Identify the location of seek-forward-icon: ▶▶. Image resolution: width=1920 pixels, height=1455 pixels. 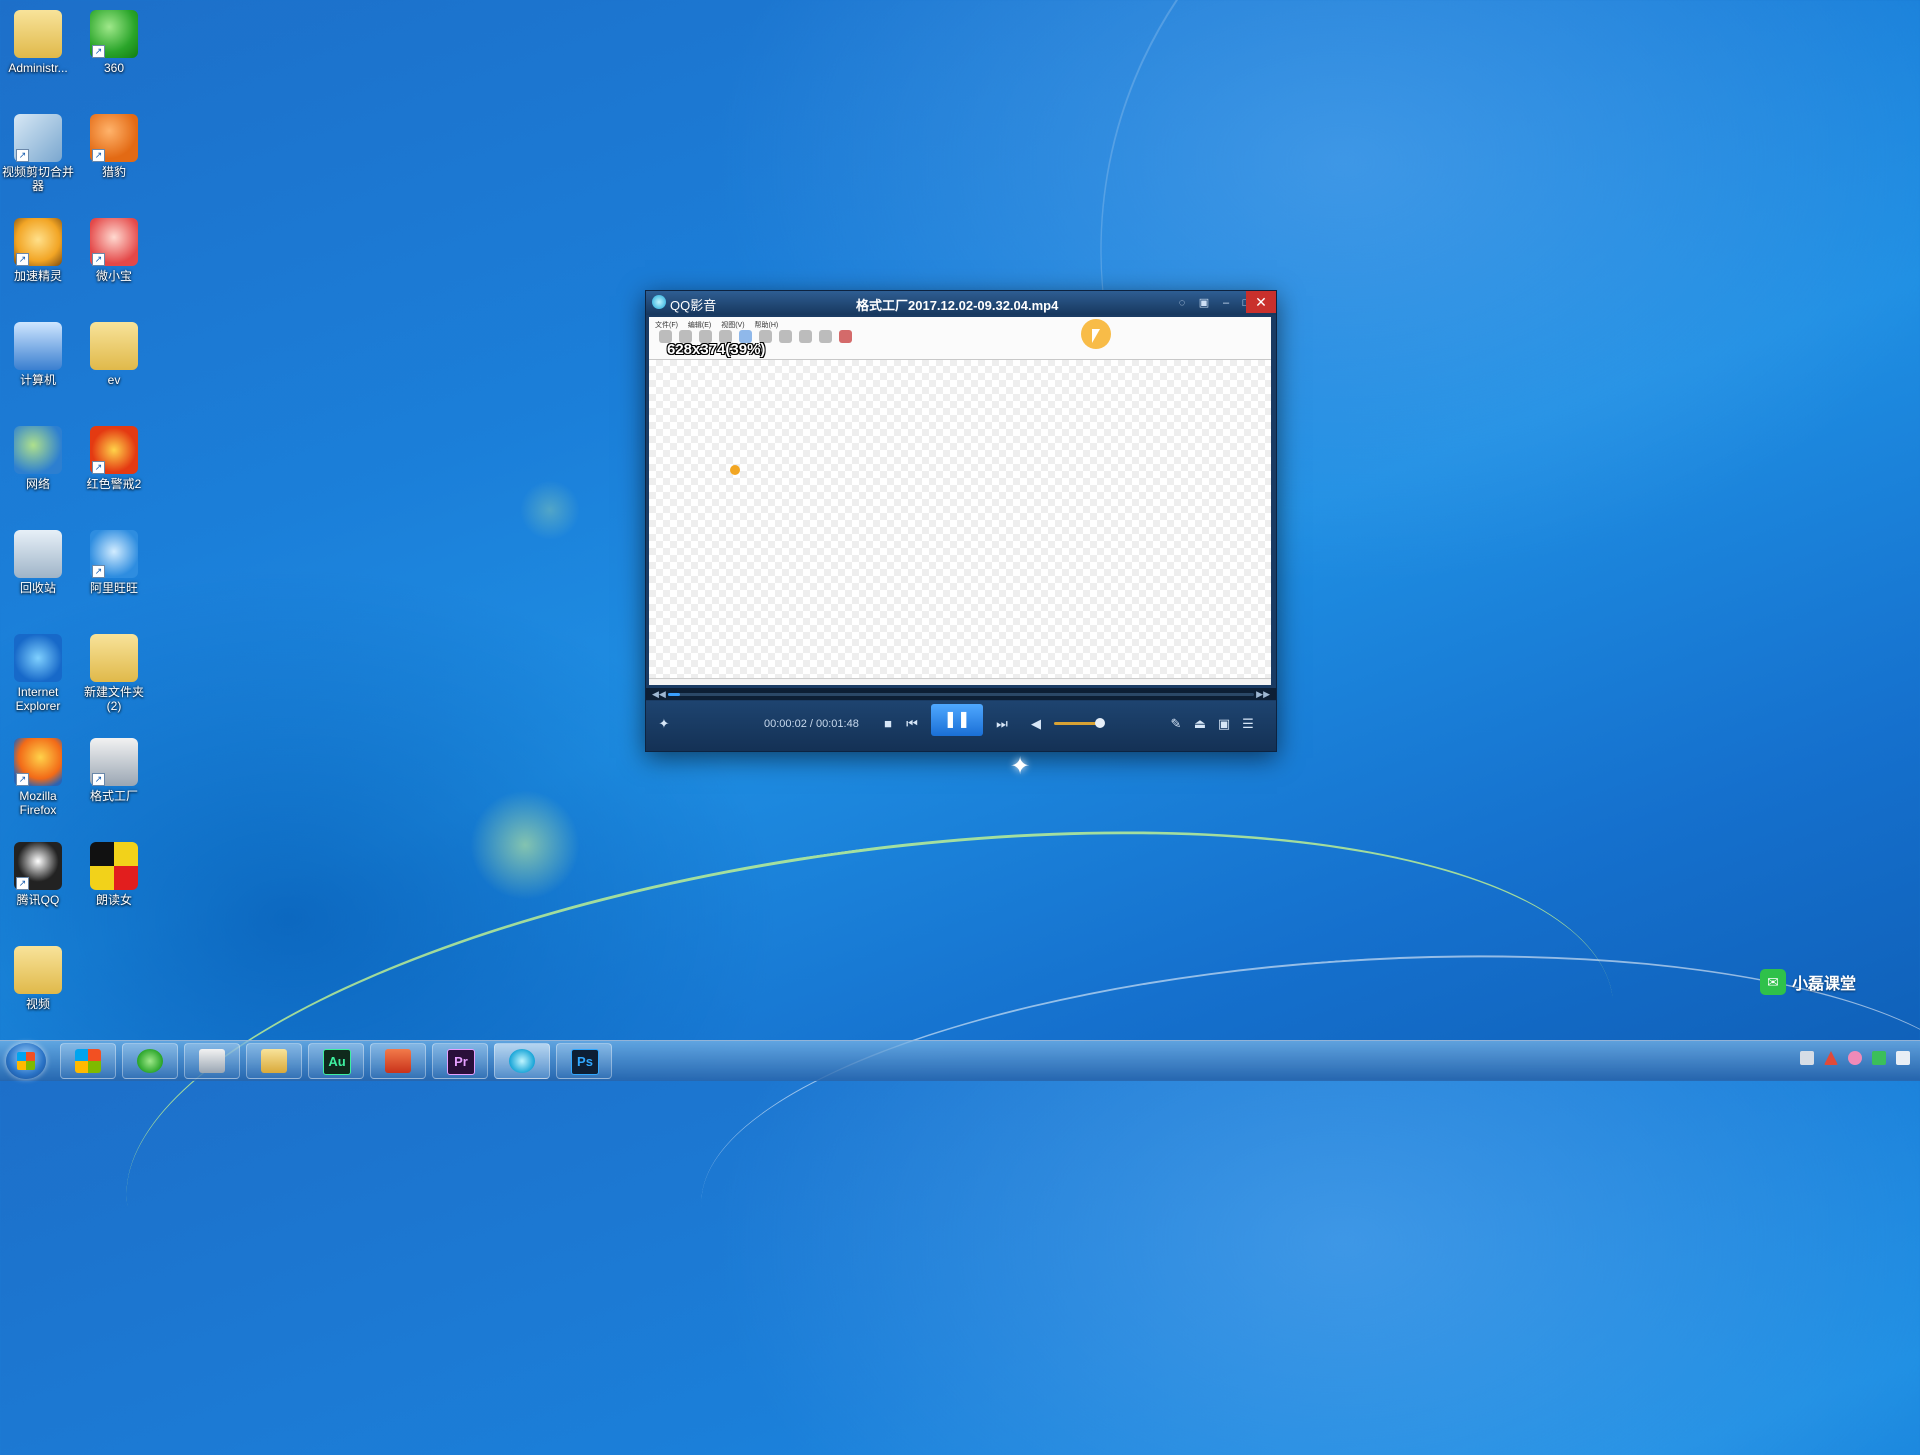
(1263, 694).